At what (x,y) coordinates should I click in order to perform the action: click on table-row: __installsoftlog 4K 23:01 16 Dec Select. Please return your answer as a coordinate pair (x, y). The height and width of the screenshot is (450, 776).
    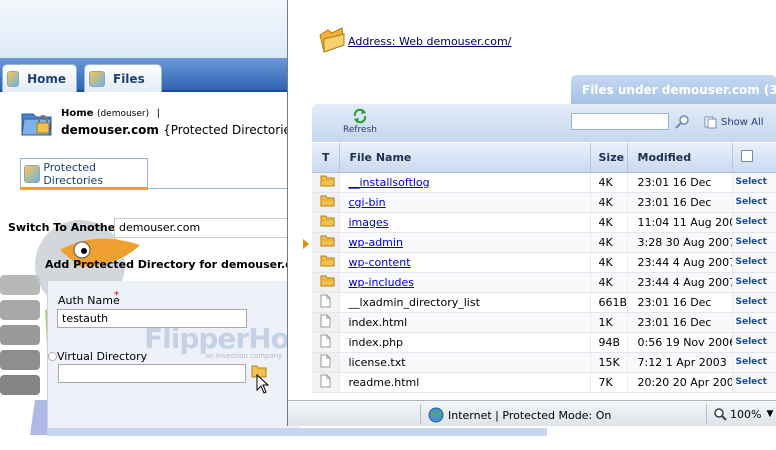
    Looking at the image, I should click on (544, 182).